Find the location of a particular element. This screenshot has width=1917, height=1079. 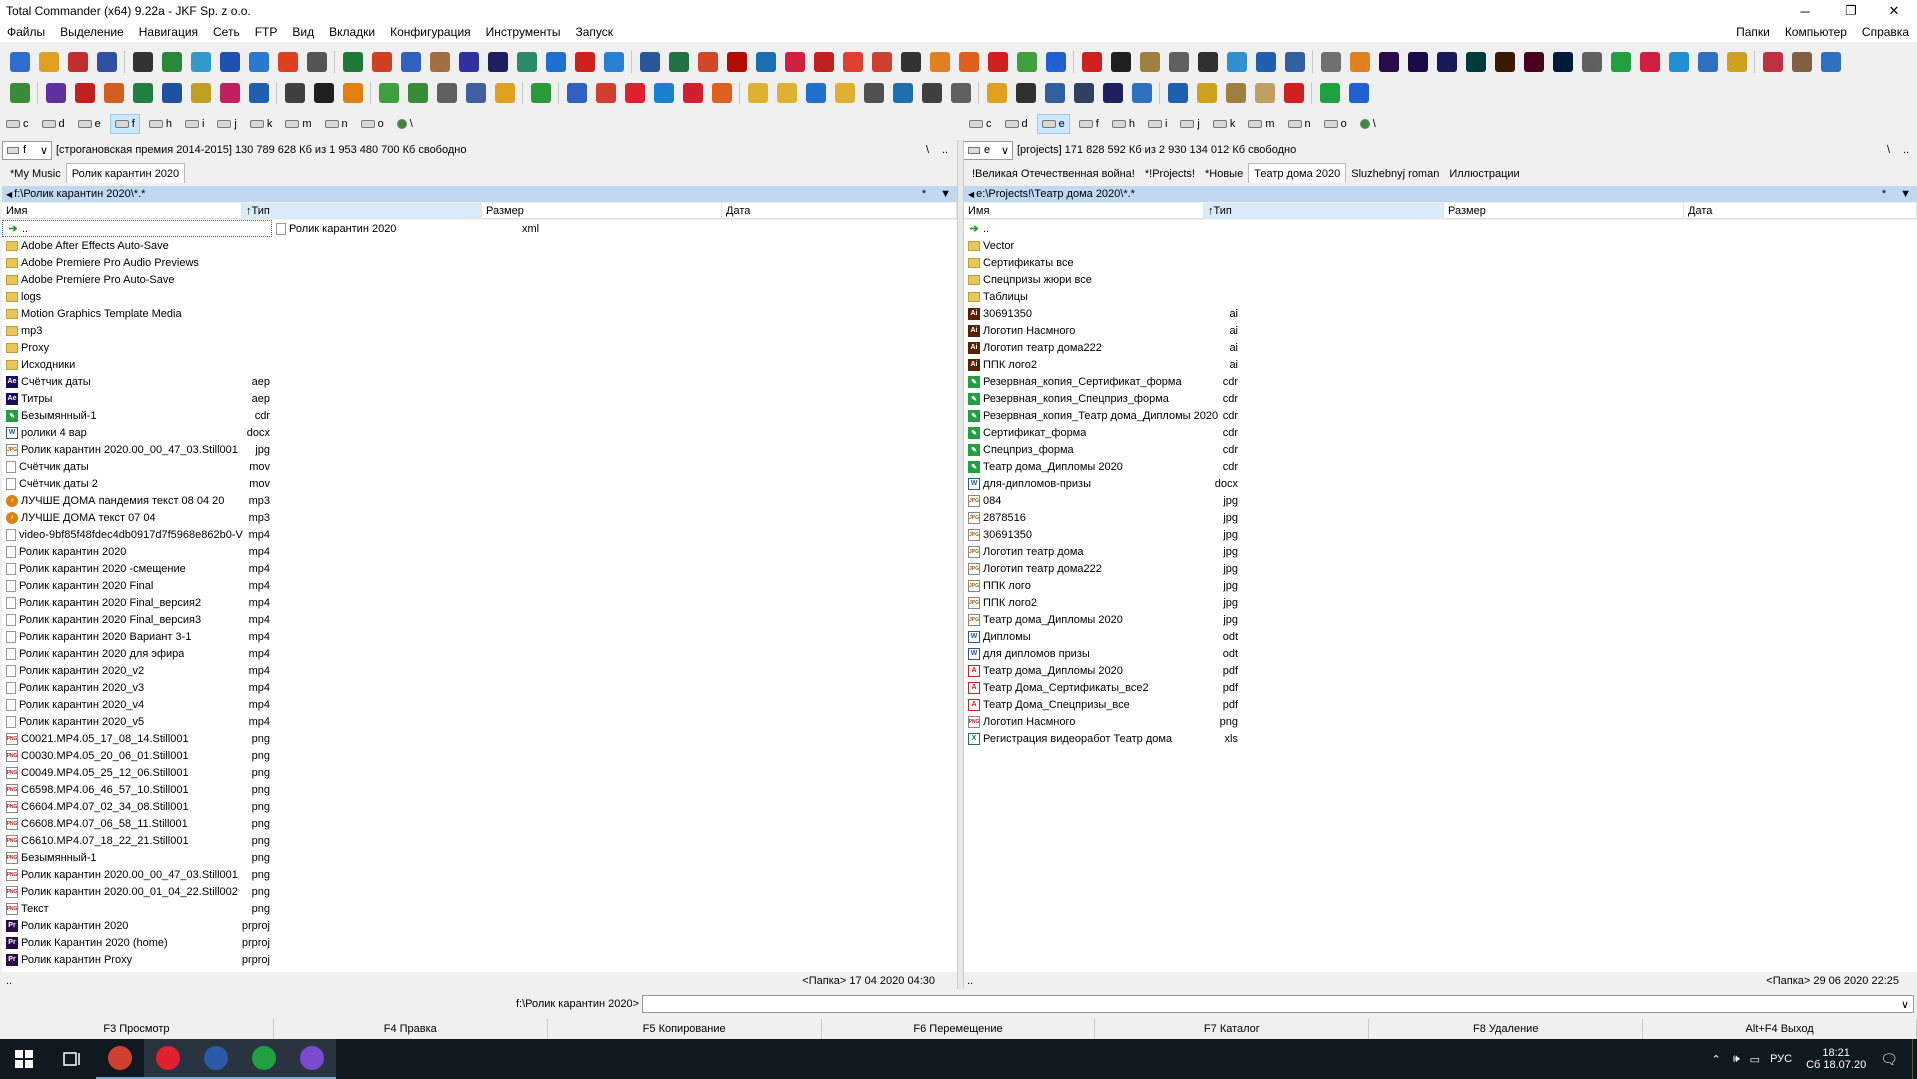

badge-icon is located at coordinates (1142, 93).